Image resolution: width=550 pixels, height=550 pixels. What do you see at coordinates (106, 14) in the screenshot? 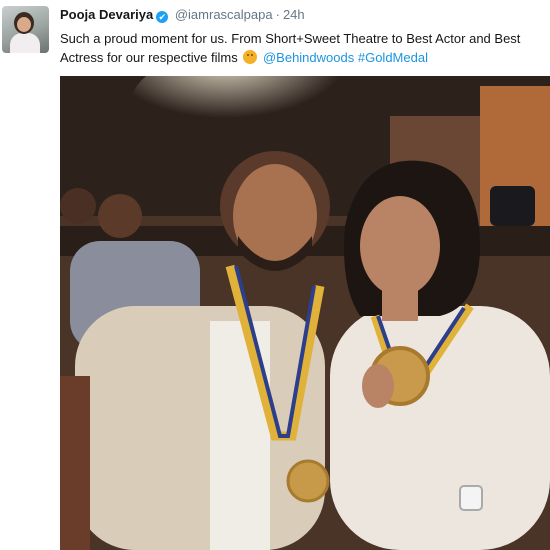
I see `author-name: Pooja Devariya` at bounding box center [106, 14].